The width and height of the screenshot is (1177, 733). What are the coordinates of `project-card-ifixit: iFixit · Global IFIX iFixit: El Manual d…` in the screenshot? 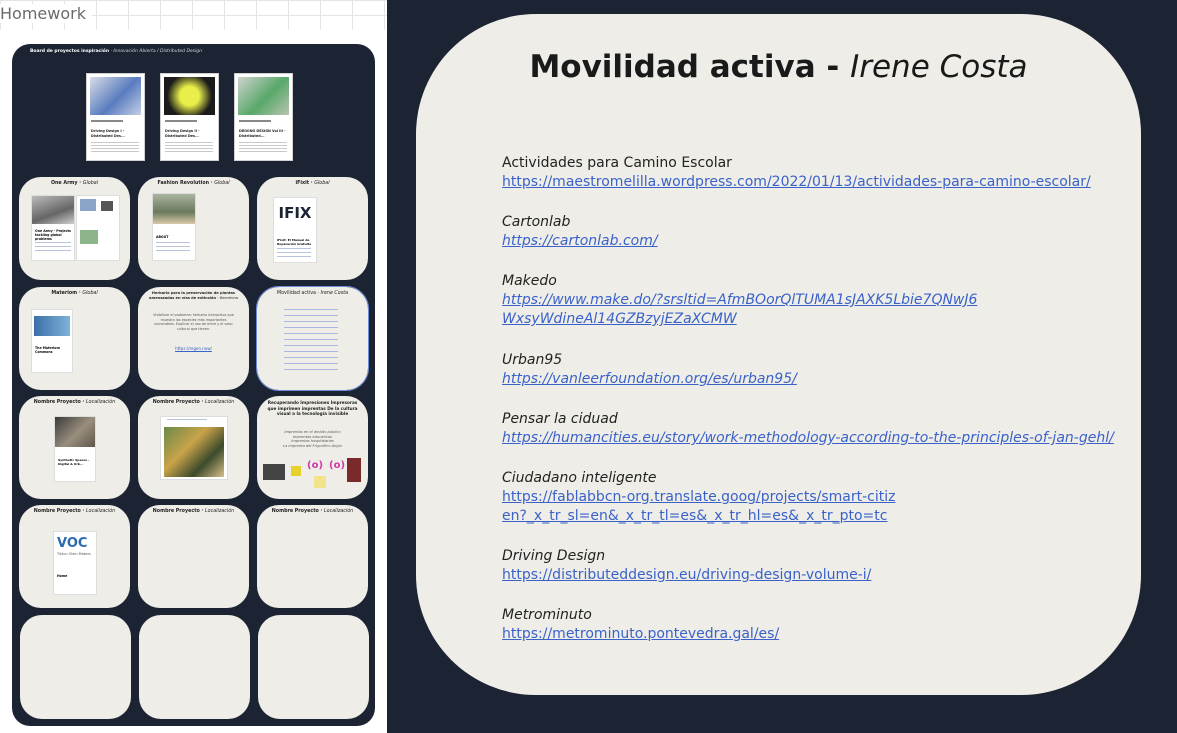 It's located at (312, 228).